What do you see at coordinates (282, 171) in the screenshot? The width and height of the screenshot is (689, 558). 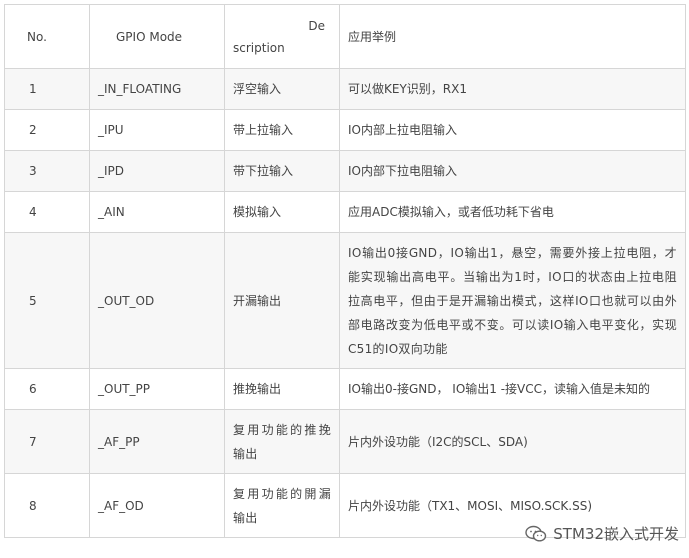 I see `row-description: 带下拉输入` at bounding box center [282, 171].